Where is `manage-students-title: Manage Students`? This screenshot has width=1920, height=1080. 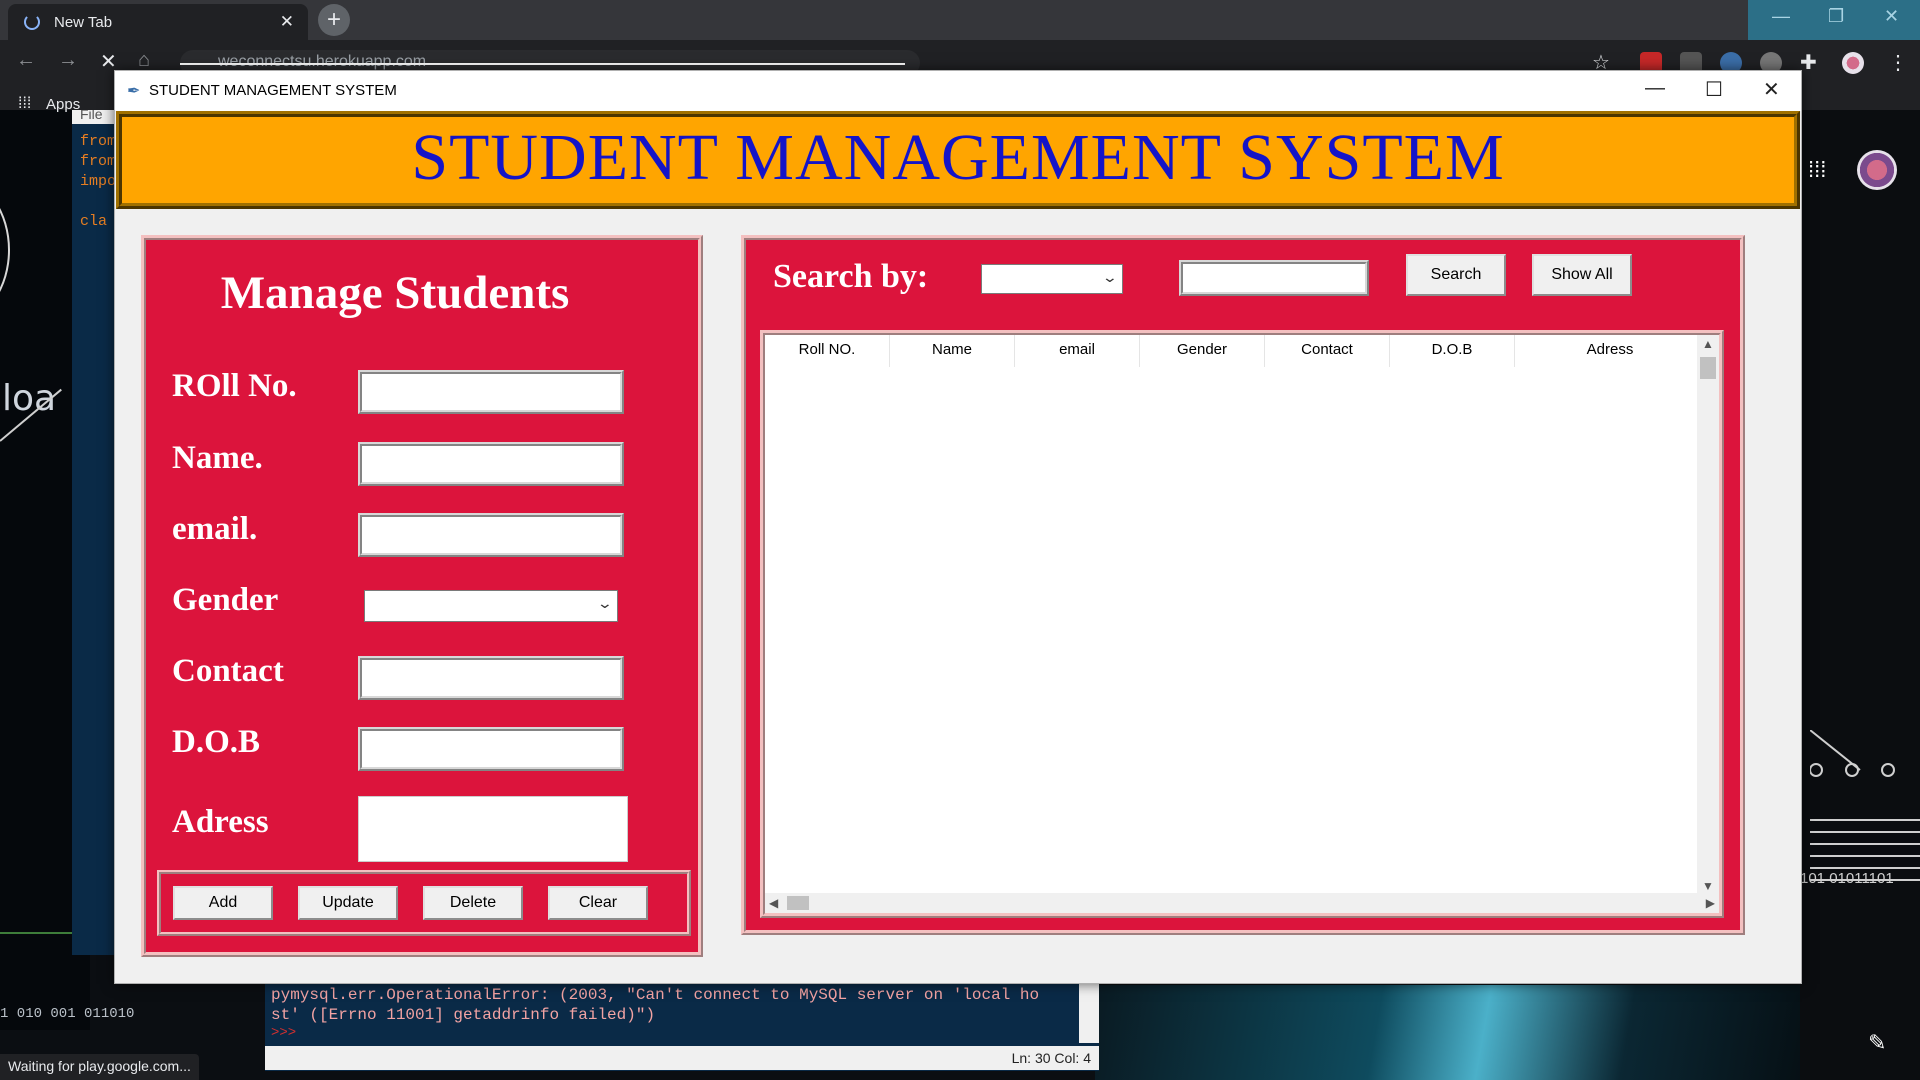
manage-students-title: Manage Students is located at coordinates (395, 293).